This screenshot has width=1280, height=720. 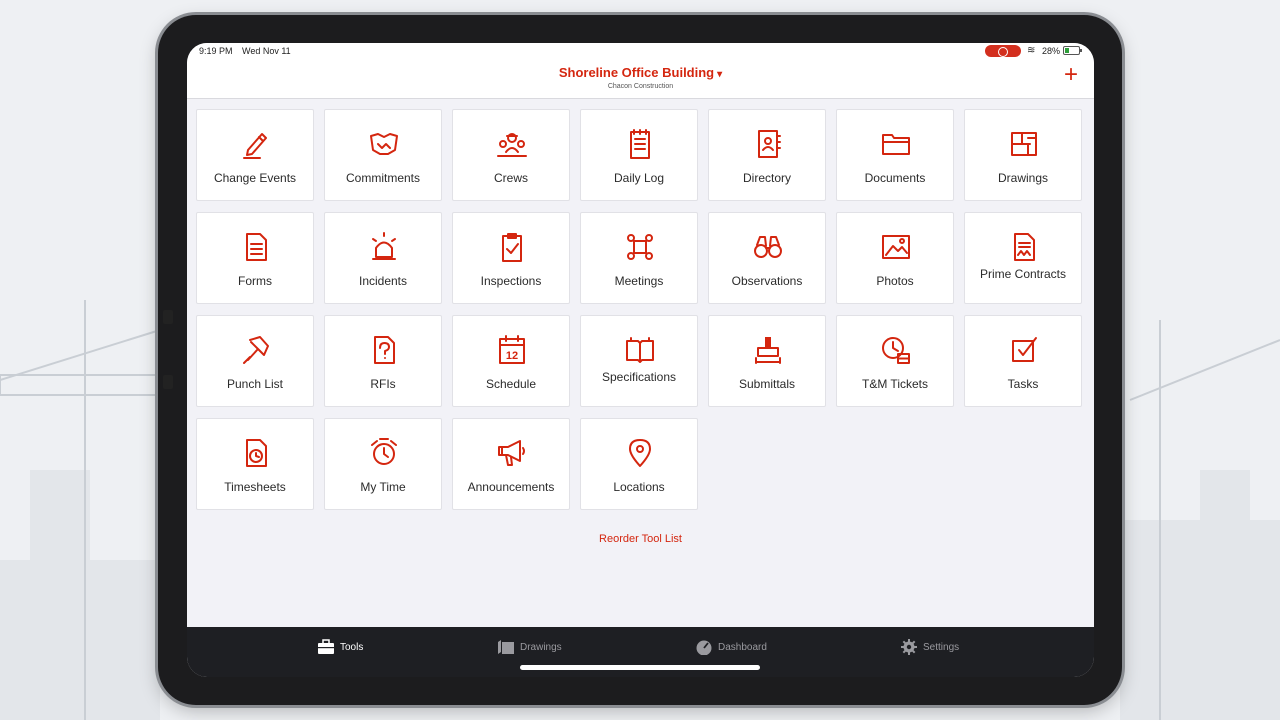 I want to click on tab-drawings: Drawings, so click(x=529, y=647).